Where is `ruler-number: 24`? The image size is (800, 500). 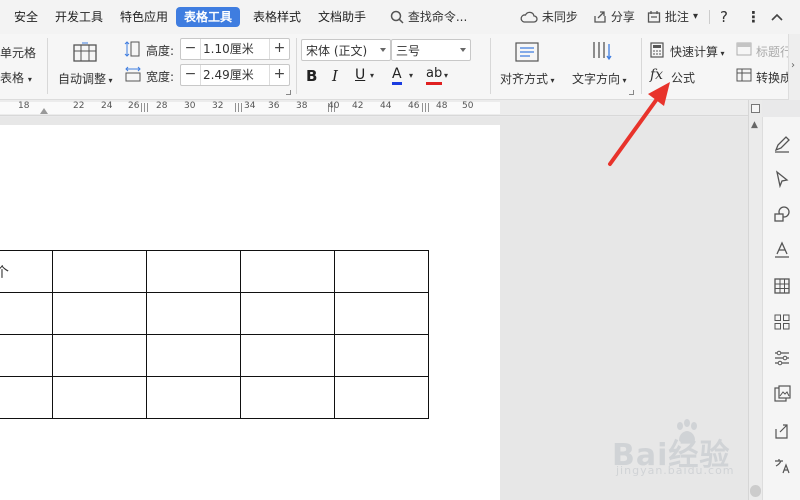
ruler-number: 24 is located at coordinates (107, 106).